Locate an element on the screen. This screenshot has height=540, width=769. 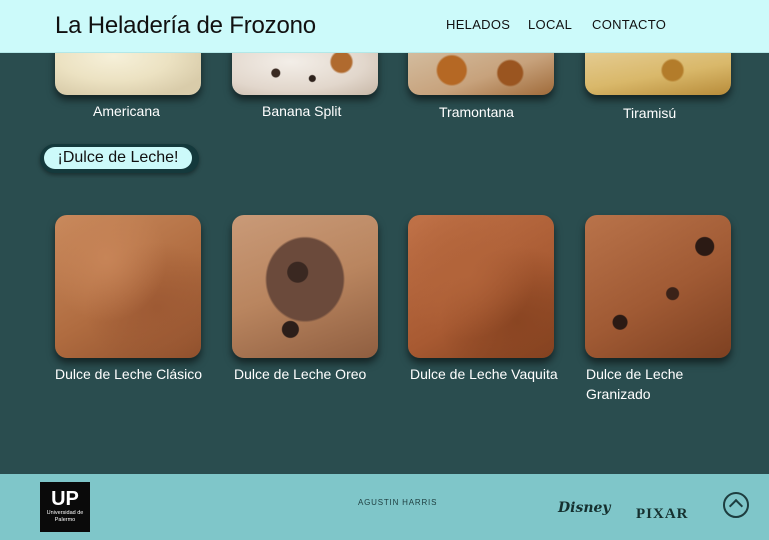
back-to-top-button is located at coordinates (736, 505).